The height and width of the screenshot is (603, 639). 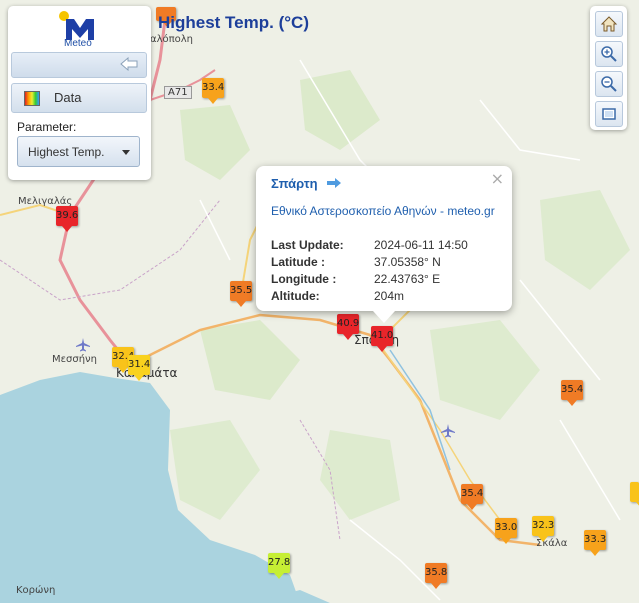 I want to click on station-marker: 40.9, so click(x=348, y=327).